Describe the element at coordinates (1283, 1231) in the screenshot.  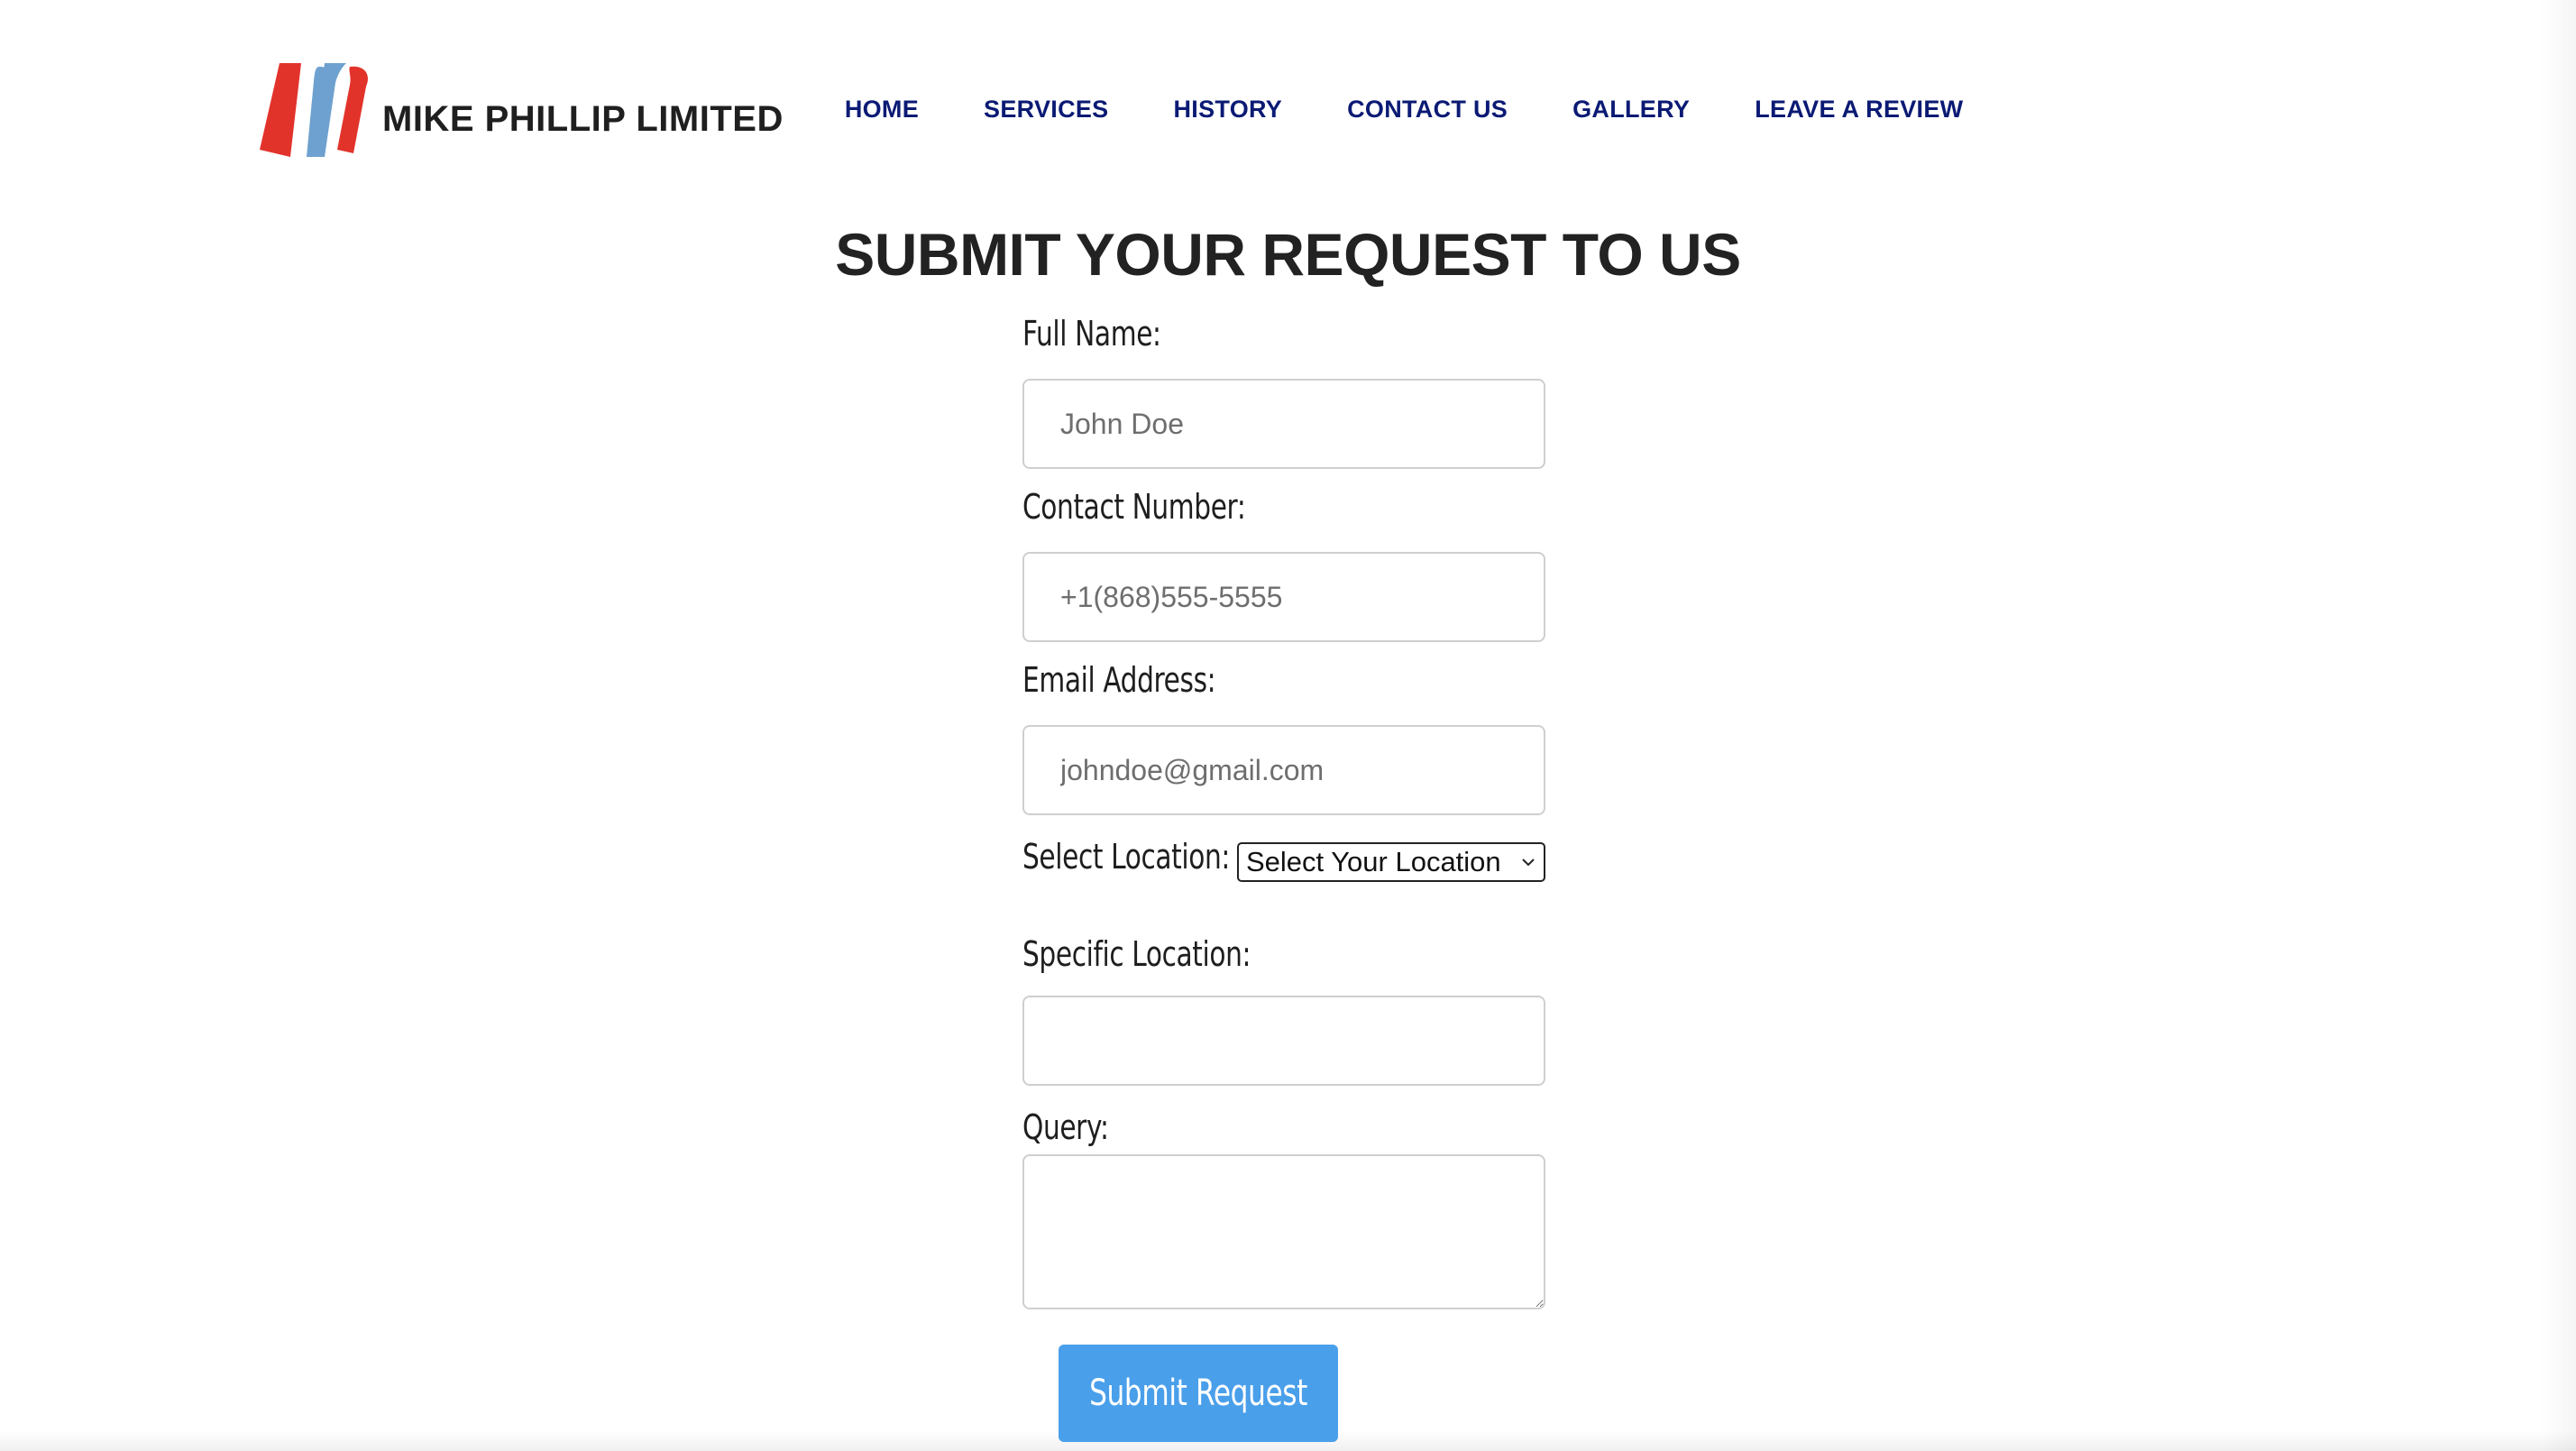
I see `query-textarea` at that location.